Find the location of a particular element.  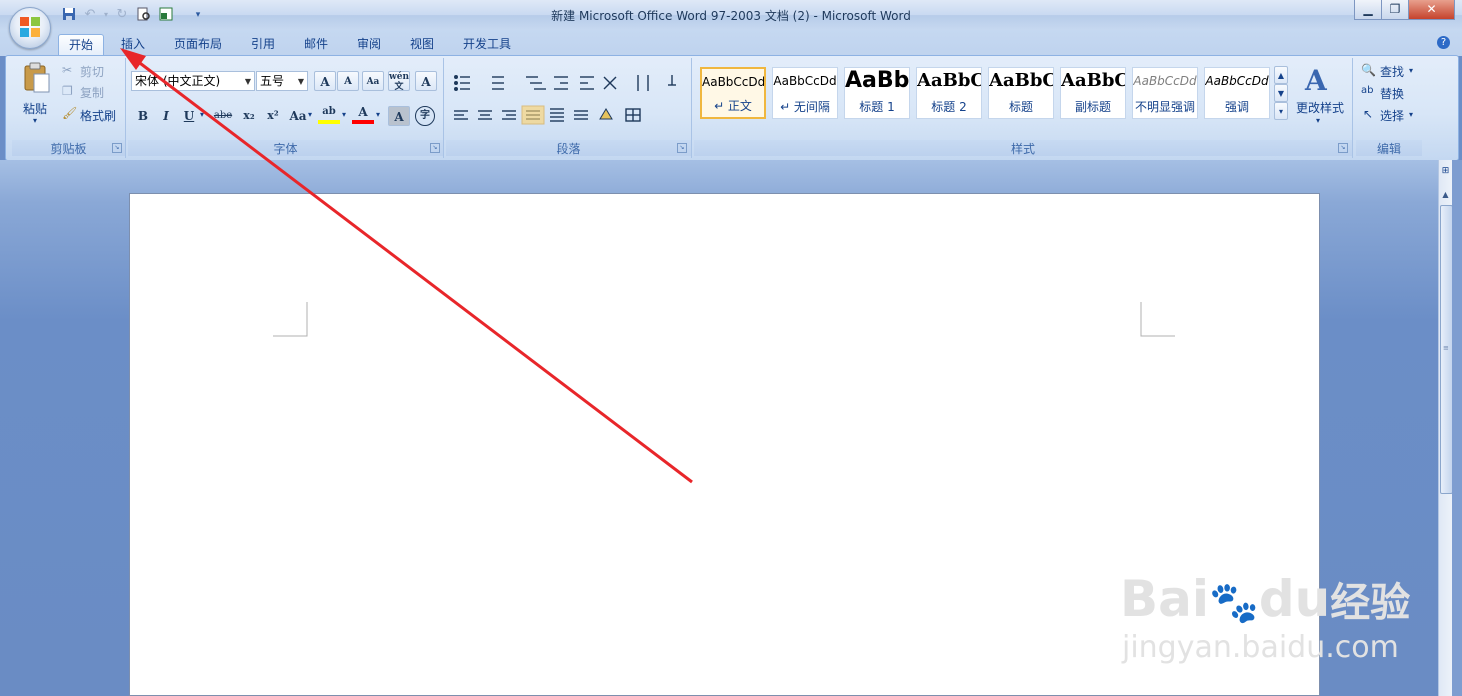

font-size-combo: 五号 ▼ is located at coordinates (282, 81).